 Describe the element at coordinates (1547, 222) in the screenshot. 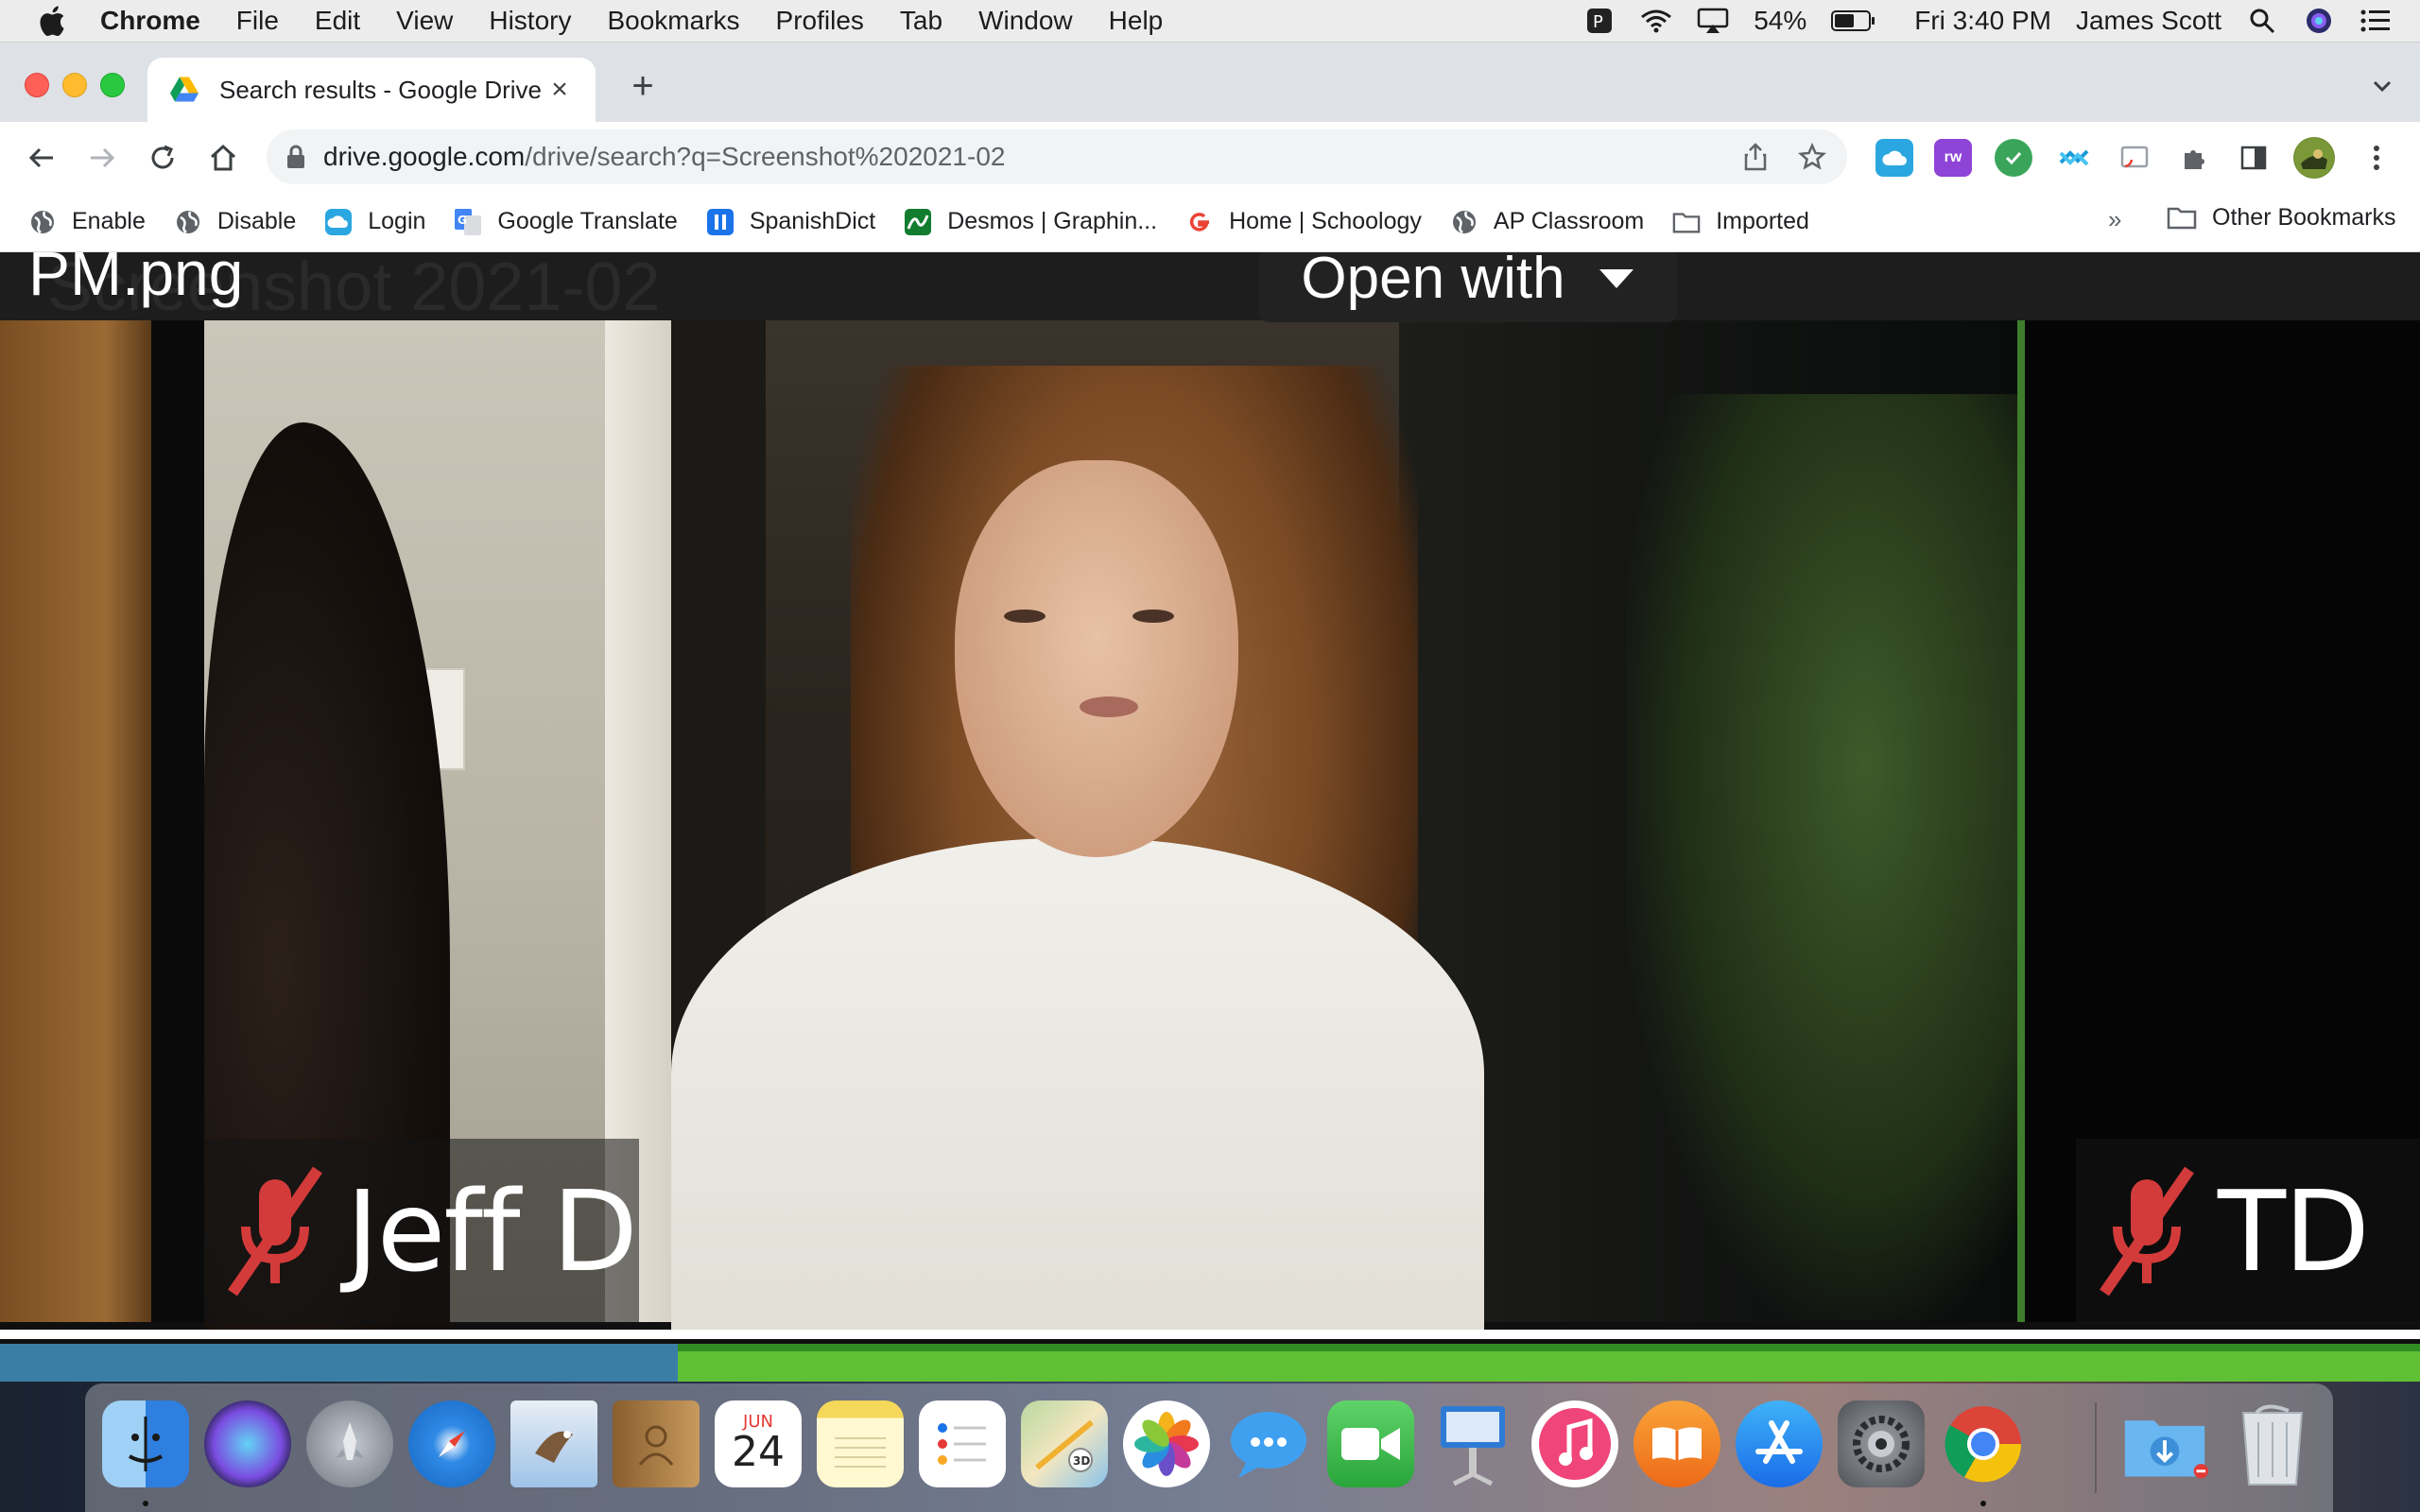

I see `bookmark-ap-classroom: AP Classroom` at that location.